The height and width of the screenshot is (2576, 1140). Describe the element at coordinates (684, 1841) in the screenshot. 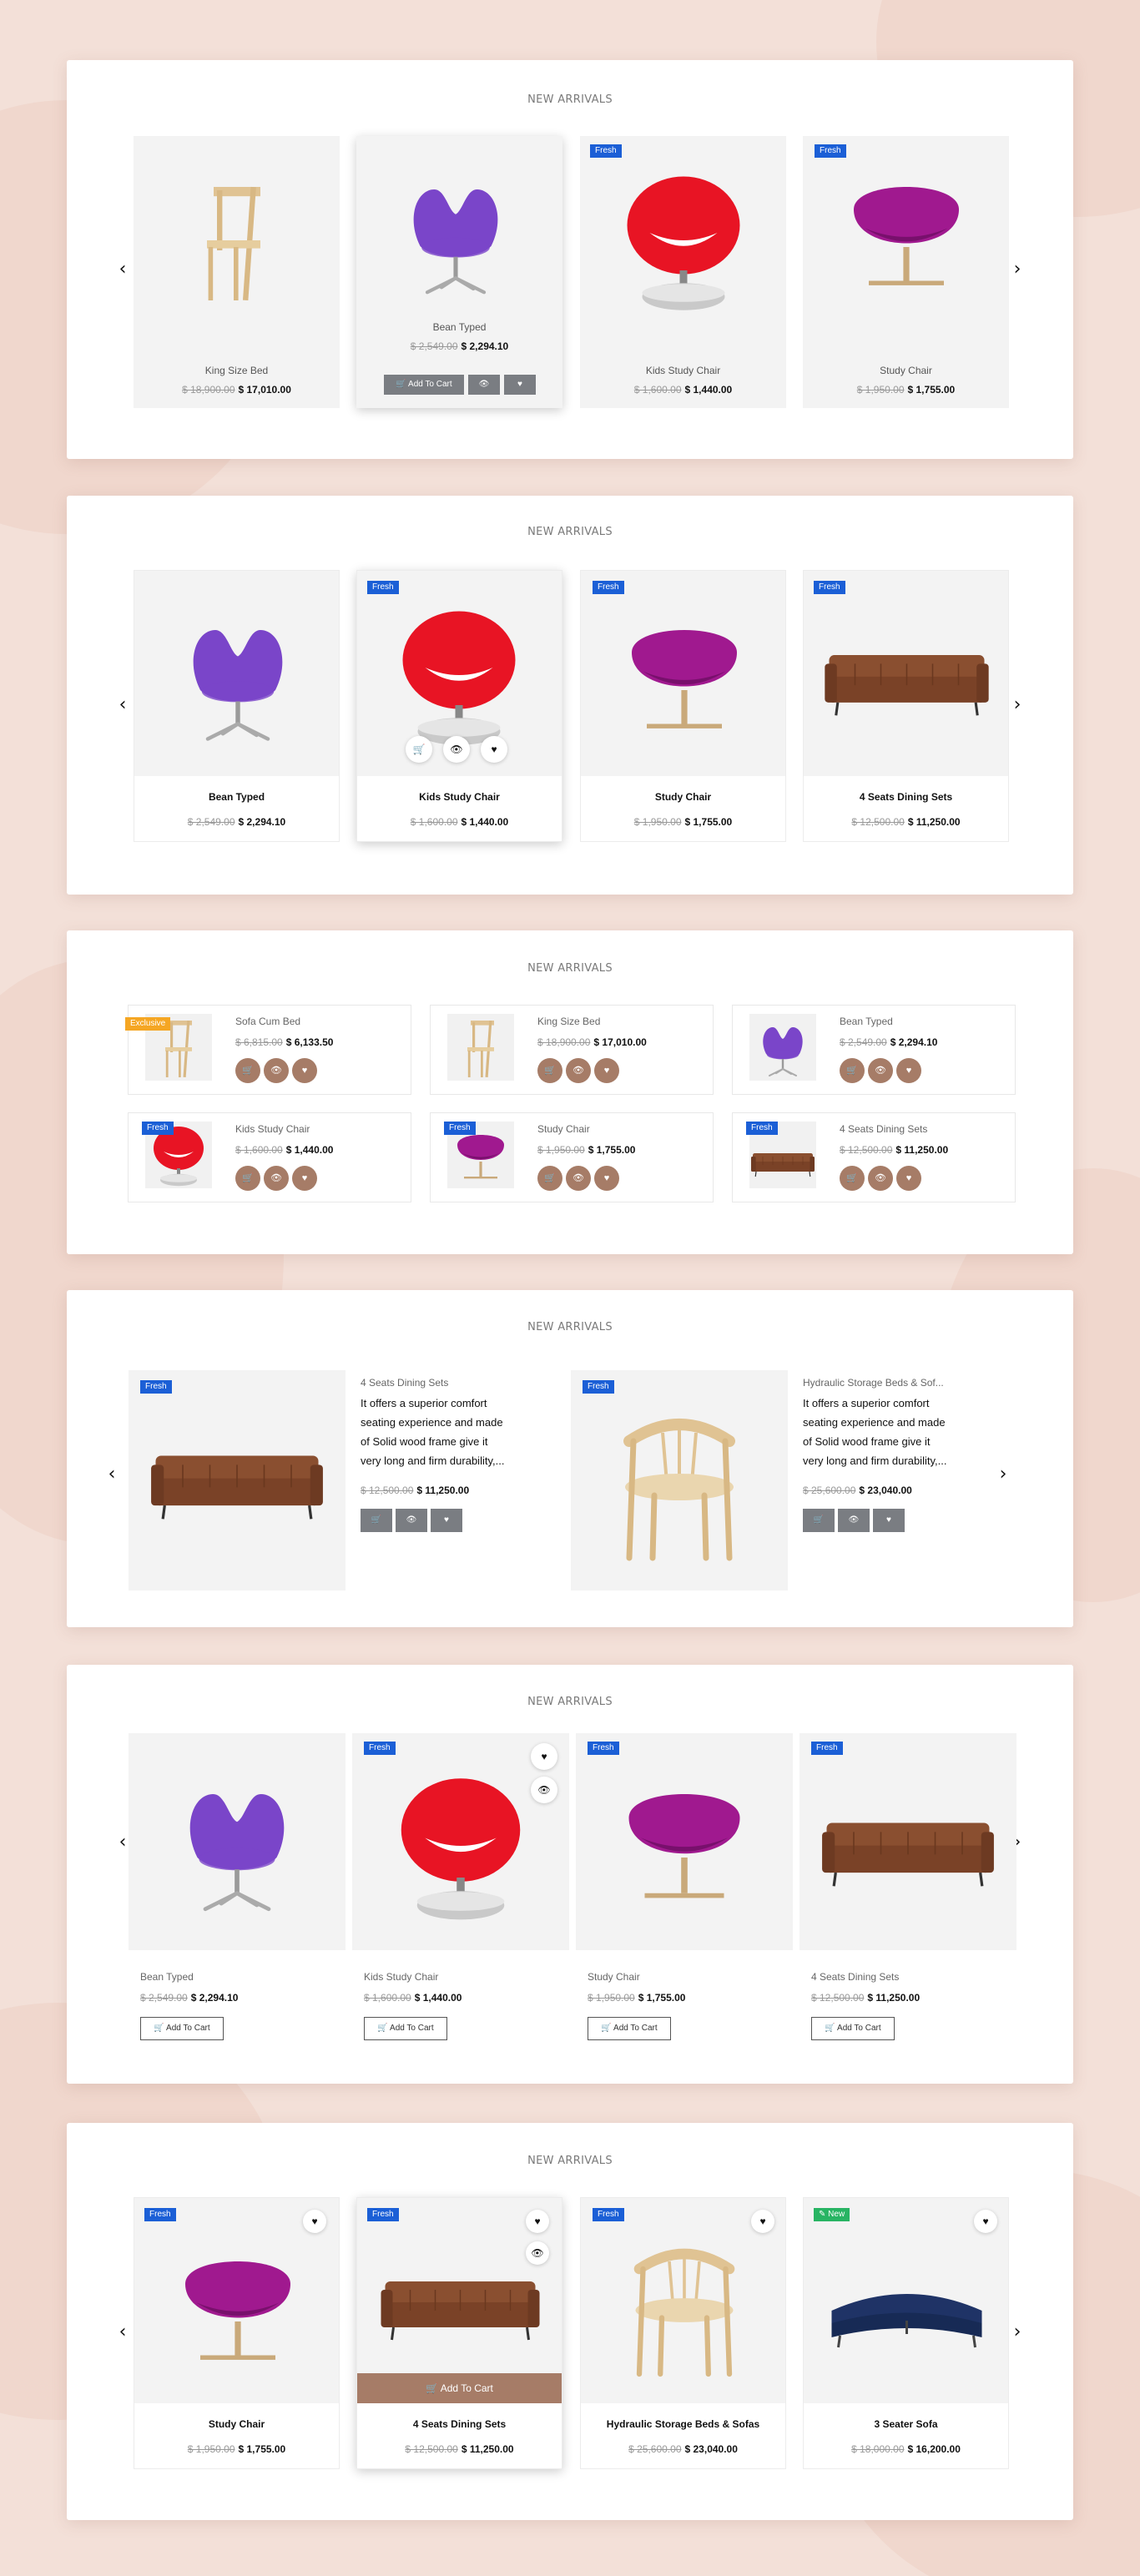

I see `product-image` at that location.